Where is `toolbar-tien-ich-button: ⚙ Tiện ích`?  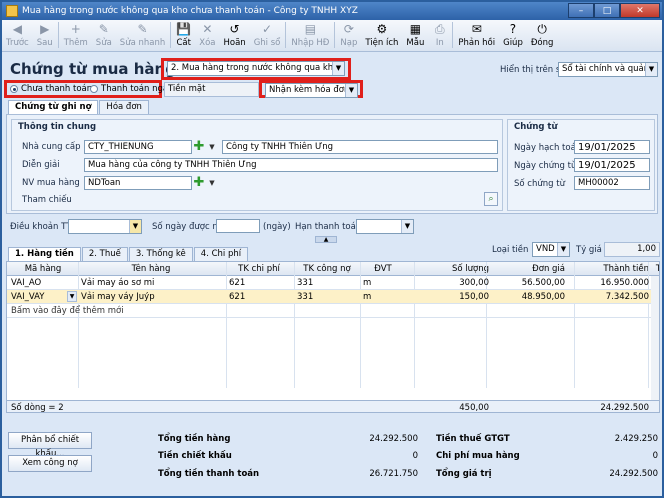 toolbar-tien-ich-button: ⚙ Tiện ích is located at coordinates (381, 35).